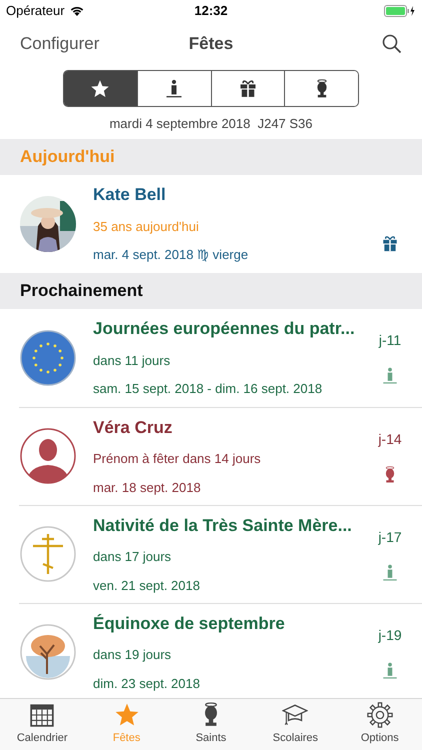  I want to click on event-date: mar. 4 sept. 2018 ♍ vierge, so click(171, 255).